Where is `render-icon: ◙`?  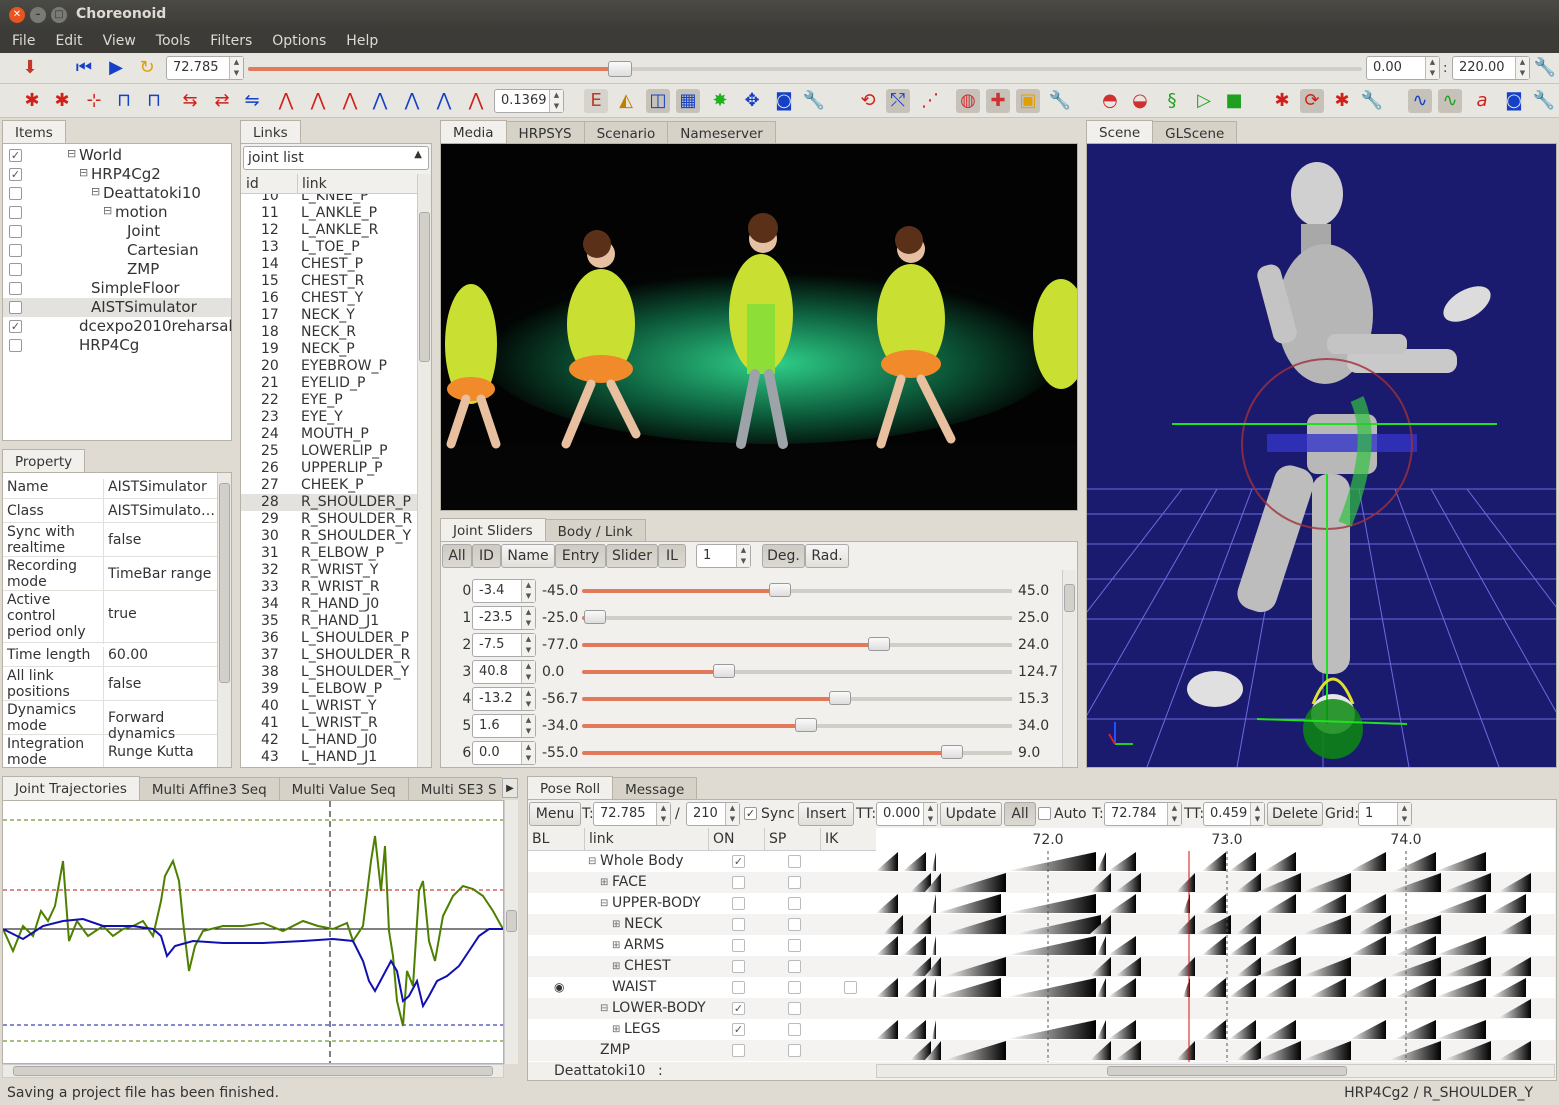
render-icon: ◙ is located at coordinates (1514, 101).